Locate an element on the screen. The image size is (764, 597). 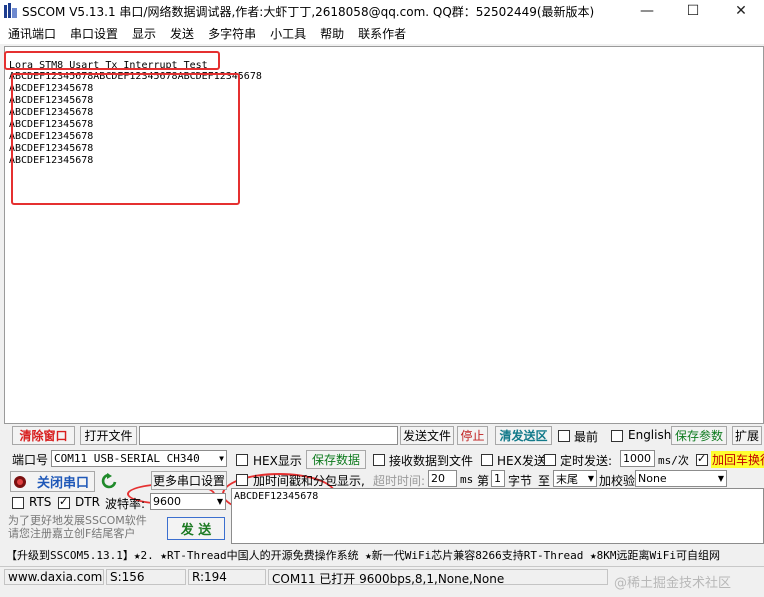
checksum-select: None ▼ is located at coordinates (681, 478).